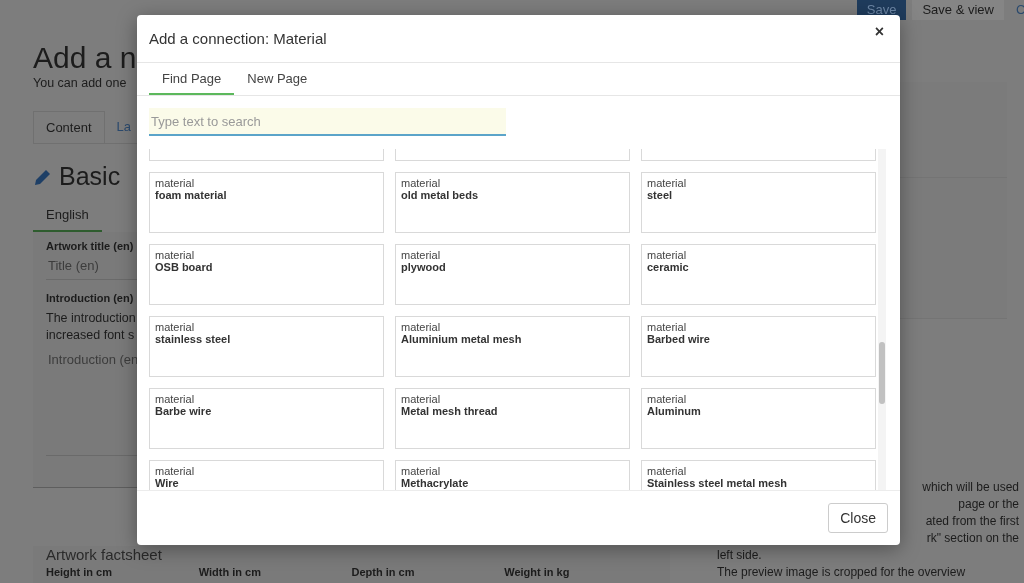 This screenshot has height=583, width=1024. What do you see at coordinates (972, 538) in the screenshot?
I see `side-text: rk" section on the` at bounding box center [972, 538].